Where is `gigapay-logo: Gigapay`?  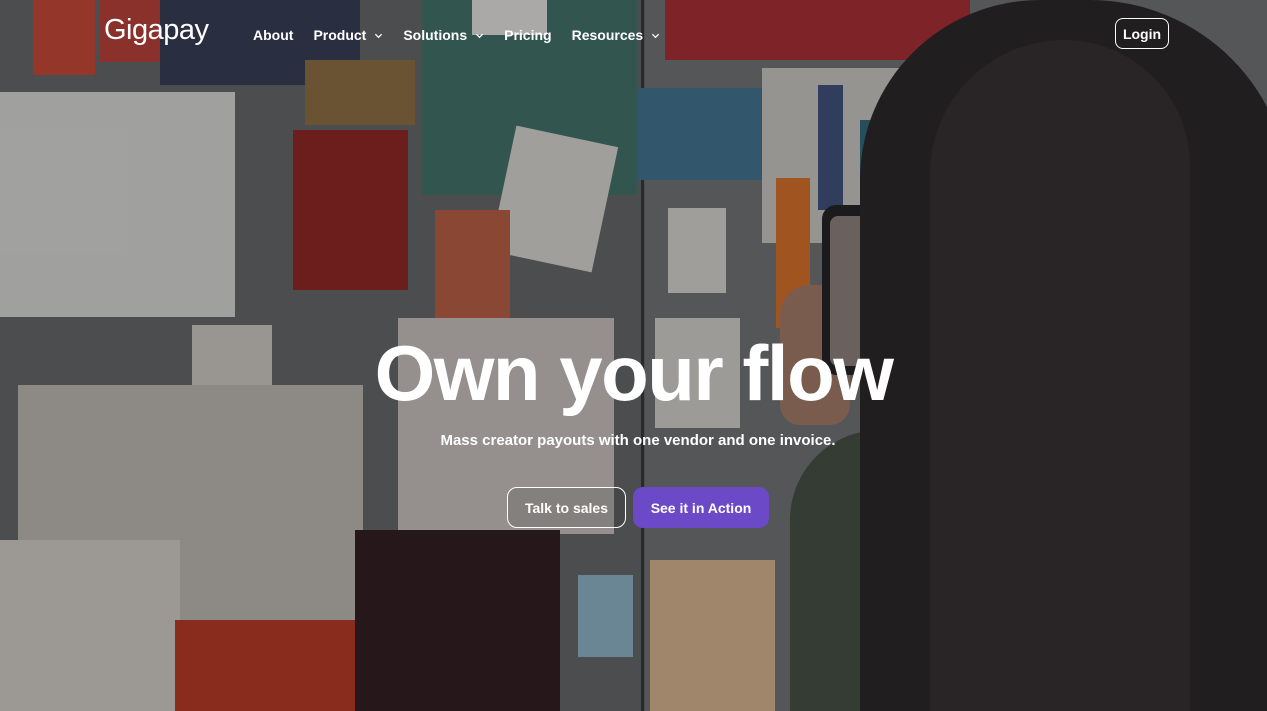
gigapay-logo: Gigapay is located at coordinates (156, 30).